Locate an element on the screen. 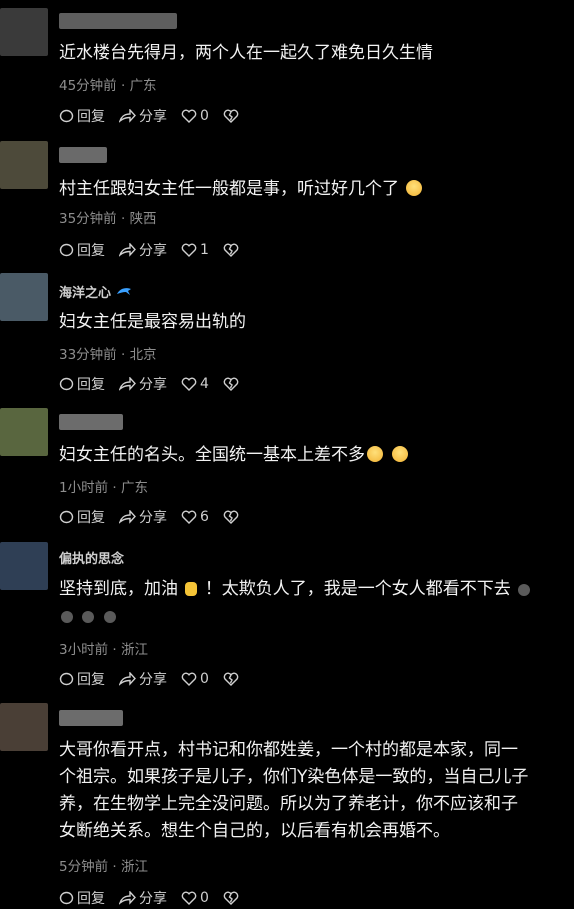  ok-hand-emoji-icon is located at coordinates (191, 589).